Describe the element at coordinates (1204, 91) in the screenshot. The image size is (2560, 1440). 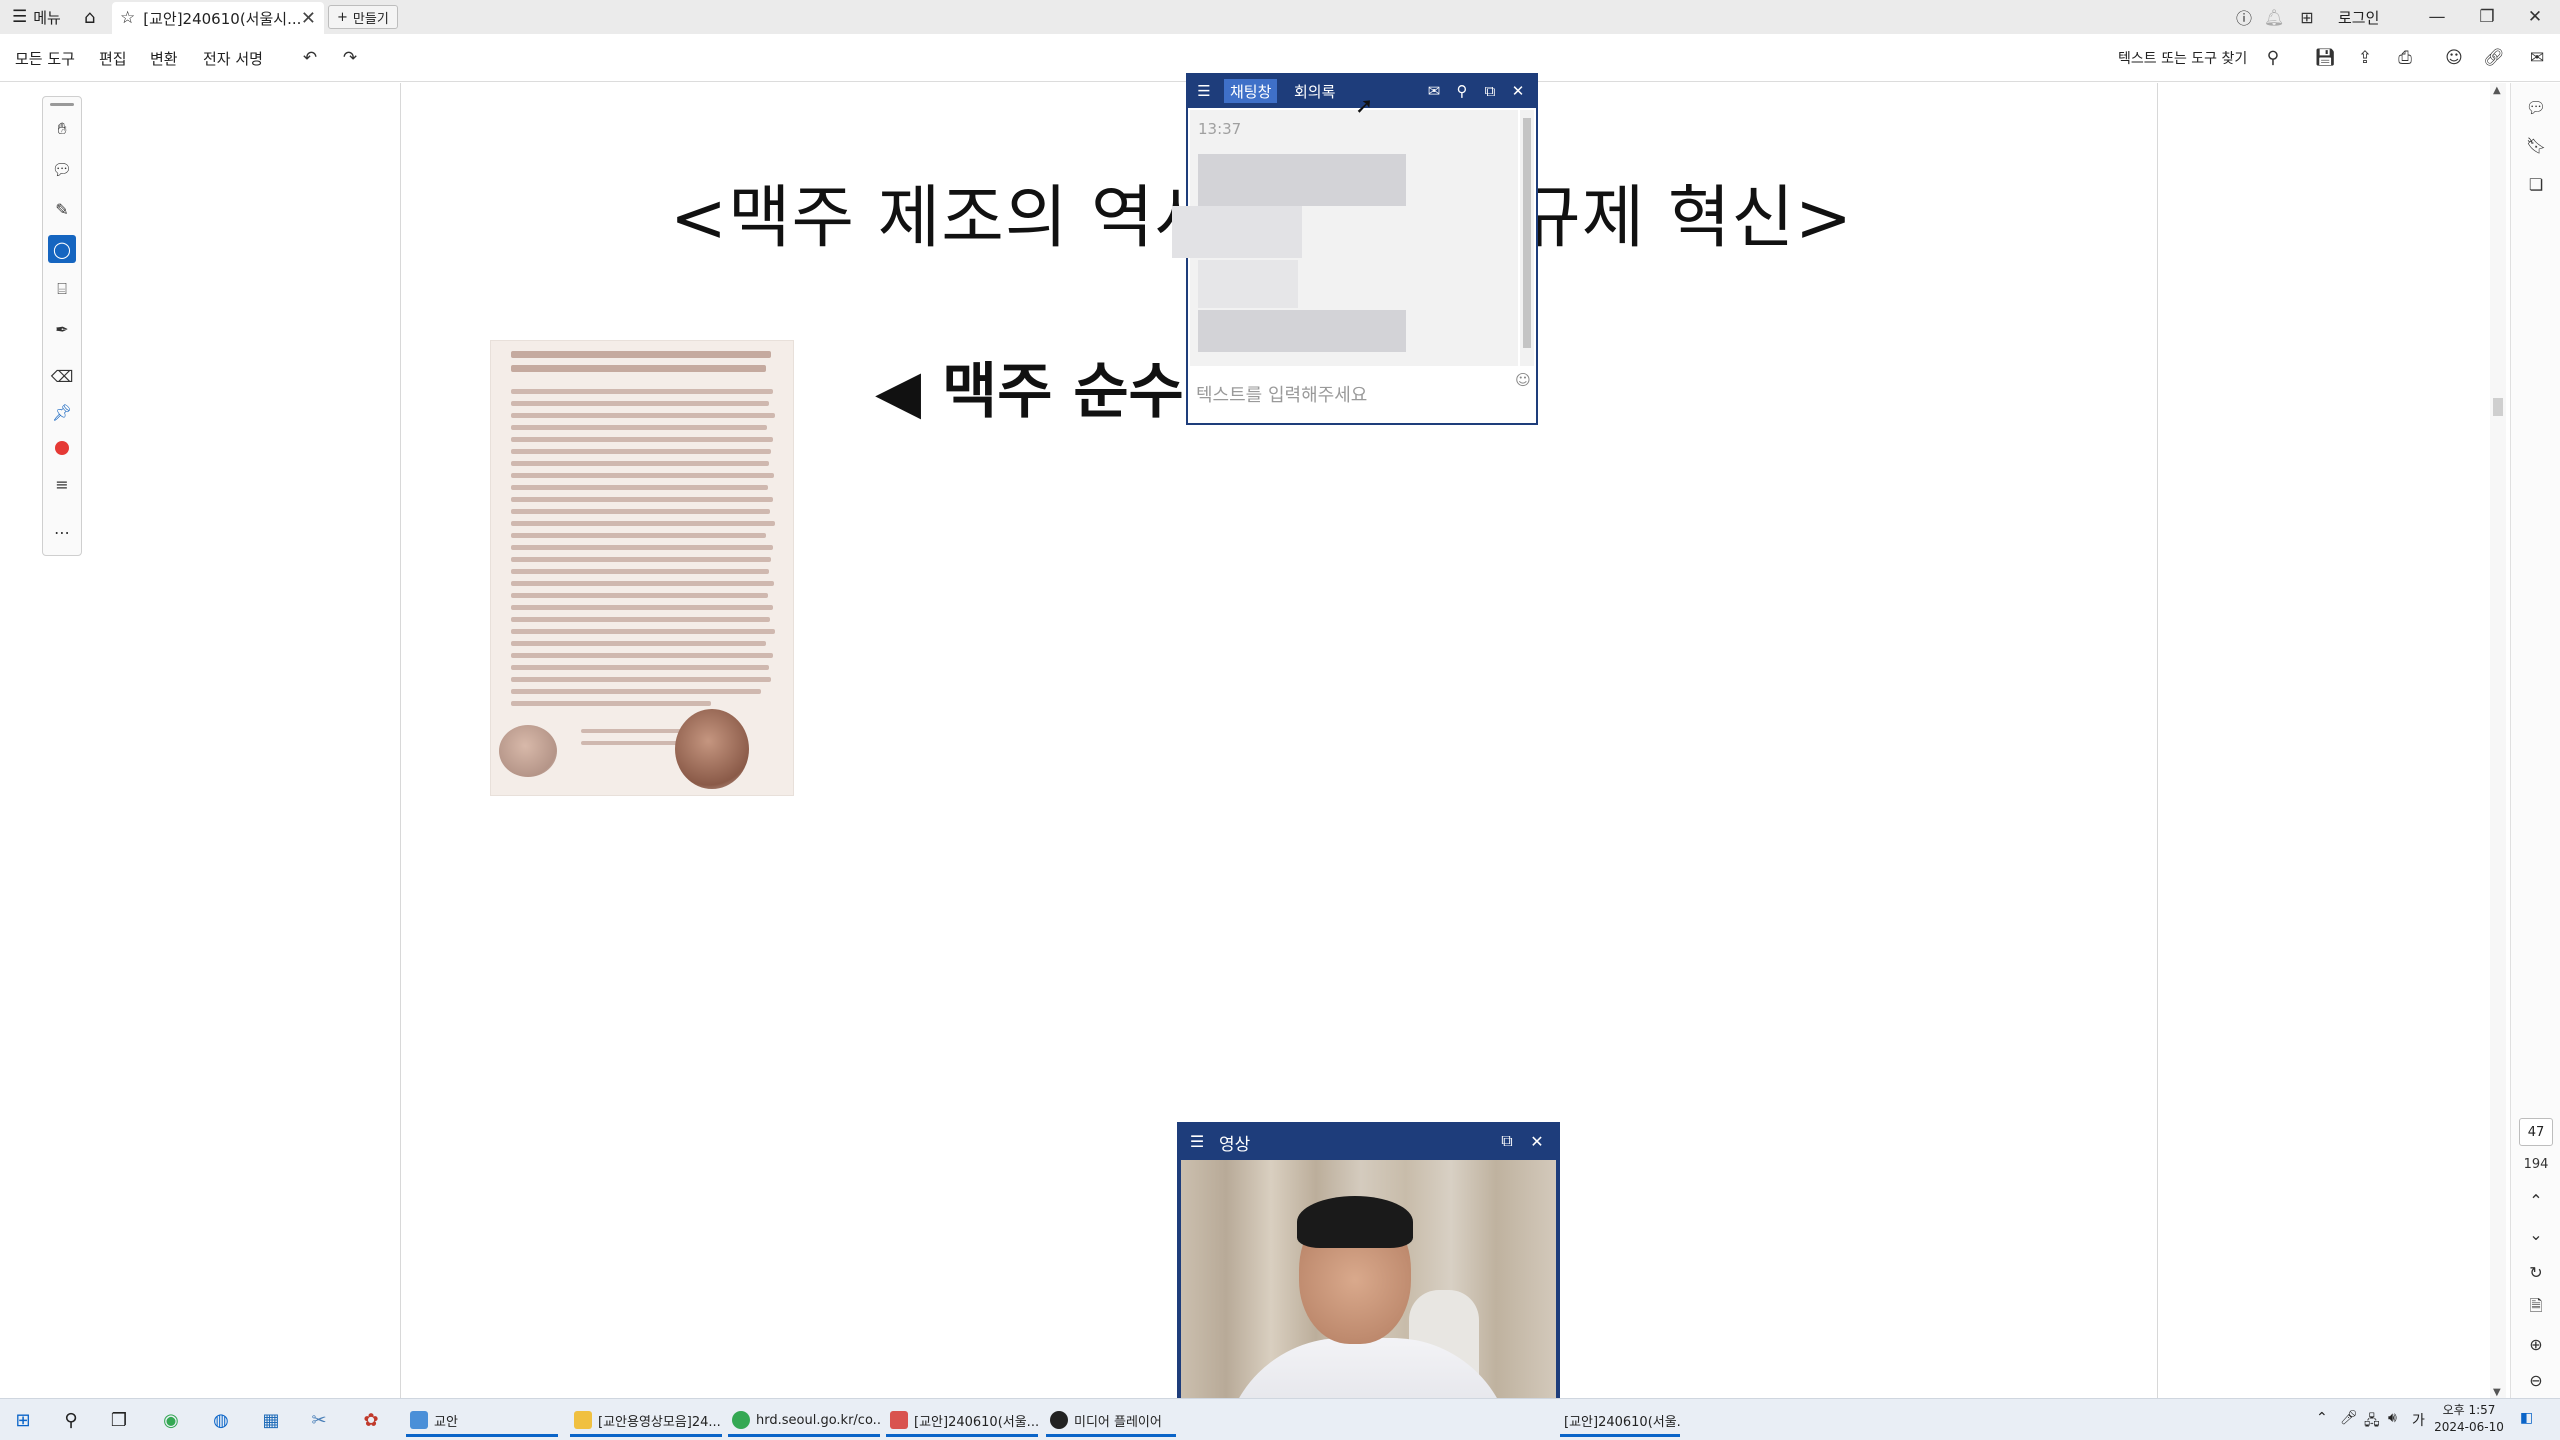
I see `chat-menu-icon: ☰` at that location.